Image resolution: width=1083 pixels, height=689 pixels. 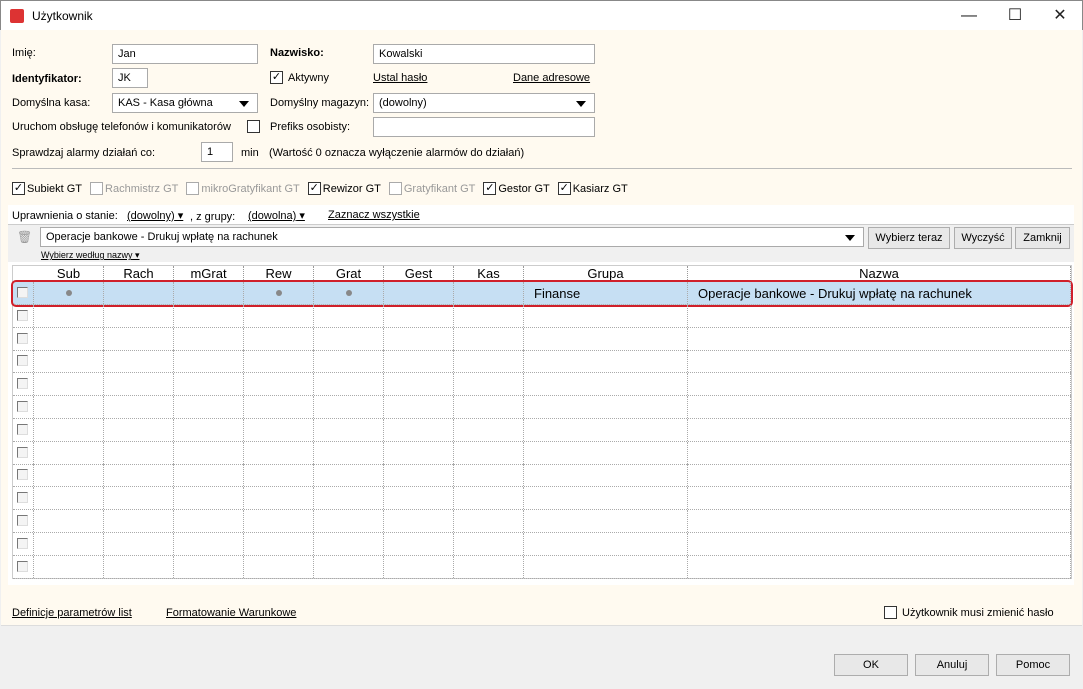 What do you see at coordinates (400, 78) in the screenshot?
I see `set-password-link: Ustal hasło` at bounding box center [400, 78].